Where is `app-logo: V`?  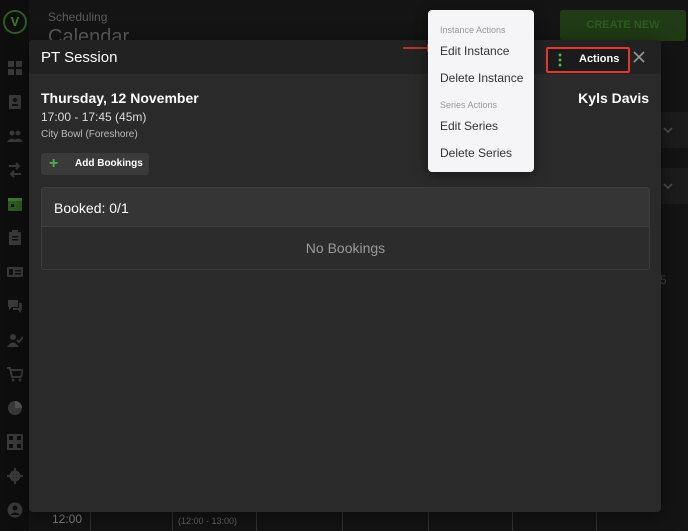 app-logo: V is located at coordinates (15, 22).